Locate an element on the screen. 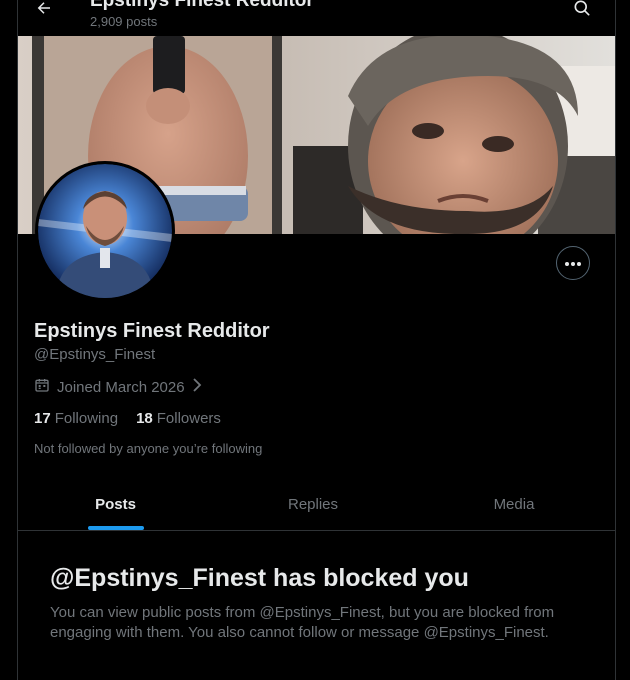 This screenshot has height=680, width=630. profile-tabs: Posts Replies Media is located at coordinates (316, 504).